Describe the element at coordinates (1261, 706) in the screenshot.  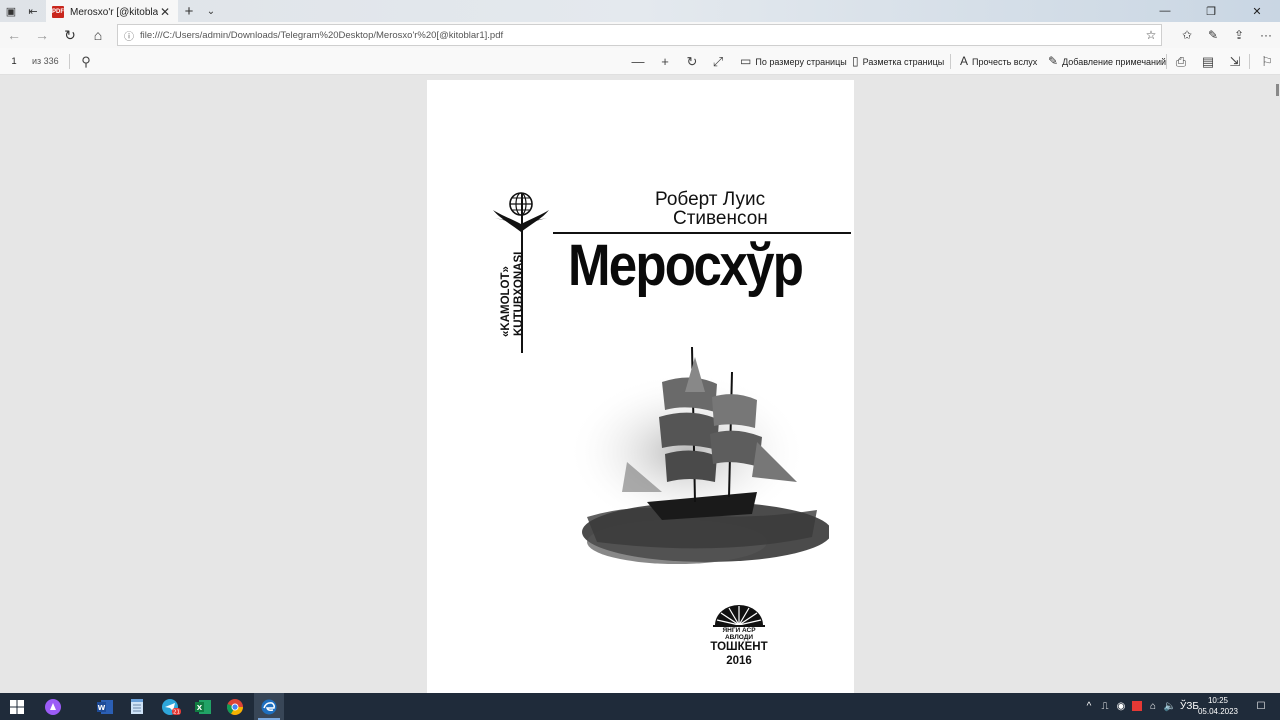
I see `notifications-icon: ☐` at that location.